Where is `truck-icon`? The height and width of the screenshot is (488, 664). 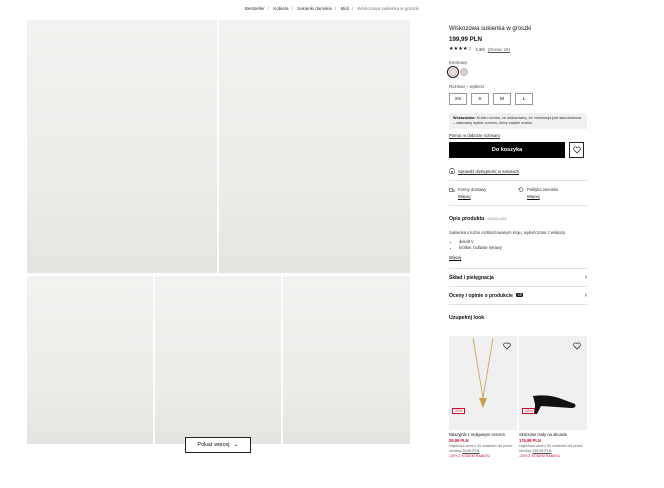 truck-icon is located at coordinates (452, 190).